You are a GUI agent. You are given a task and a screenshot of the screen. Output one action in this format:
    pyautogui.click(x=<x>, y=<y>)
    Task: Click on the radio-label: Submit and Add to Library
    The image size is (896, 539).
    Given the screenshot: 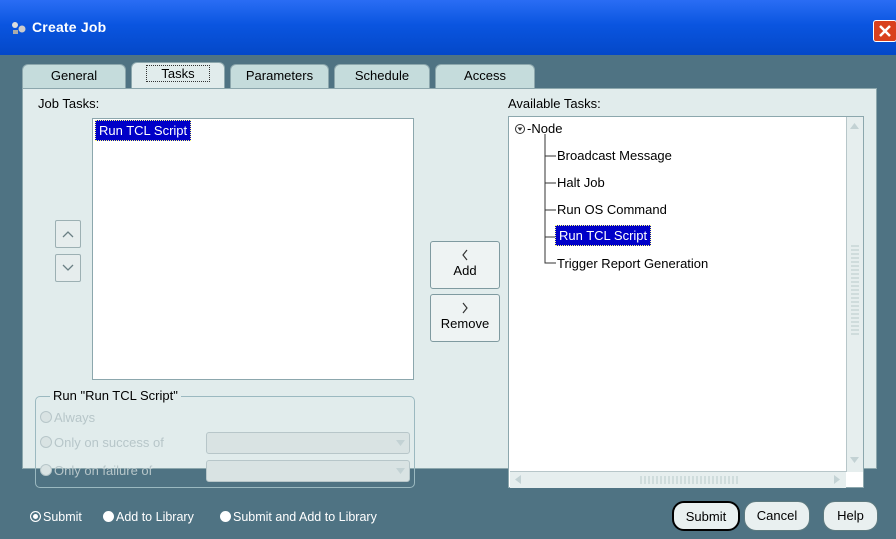 What is the action you would take?
    pyautogui.click(x=305, y=517)
    